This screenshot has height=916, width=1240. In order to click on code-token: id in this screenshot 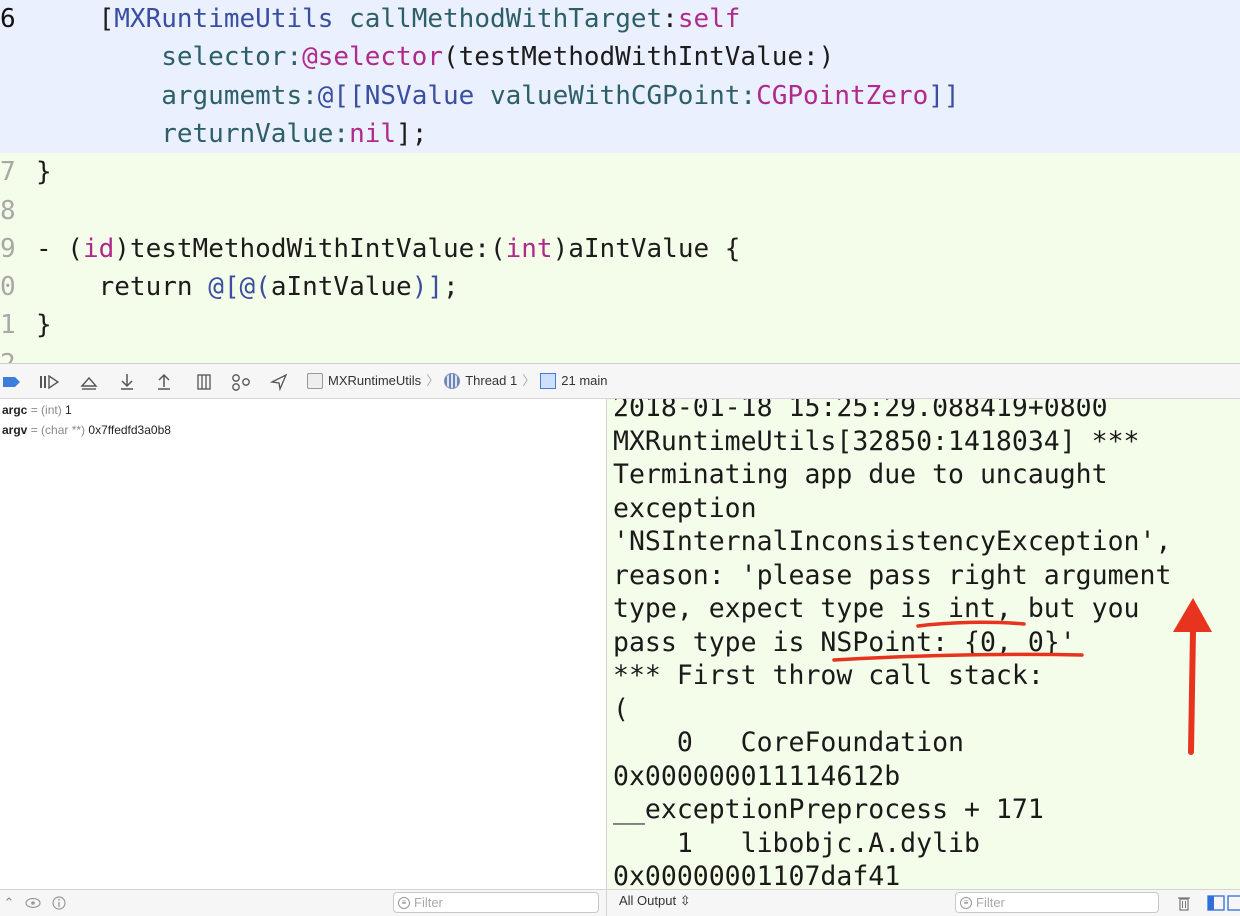, I will do `click(98, 249)`.